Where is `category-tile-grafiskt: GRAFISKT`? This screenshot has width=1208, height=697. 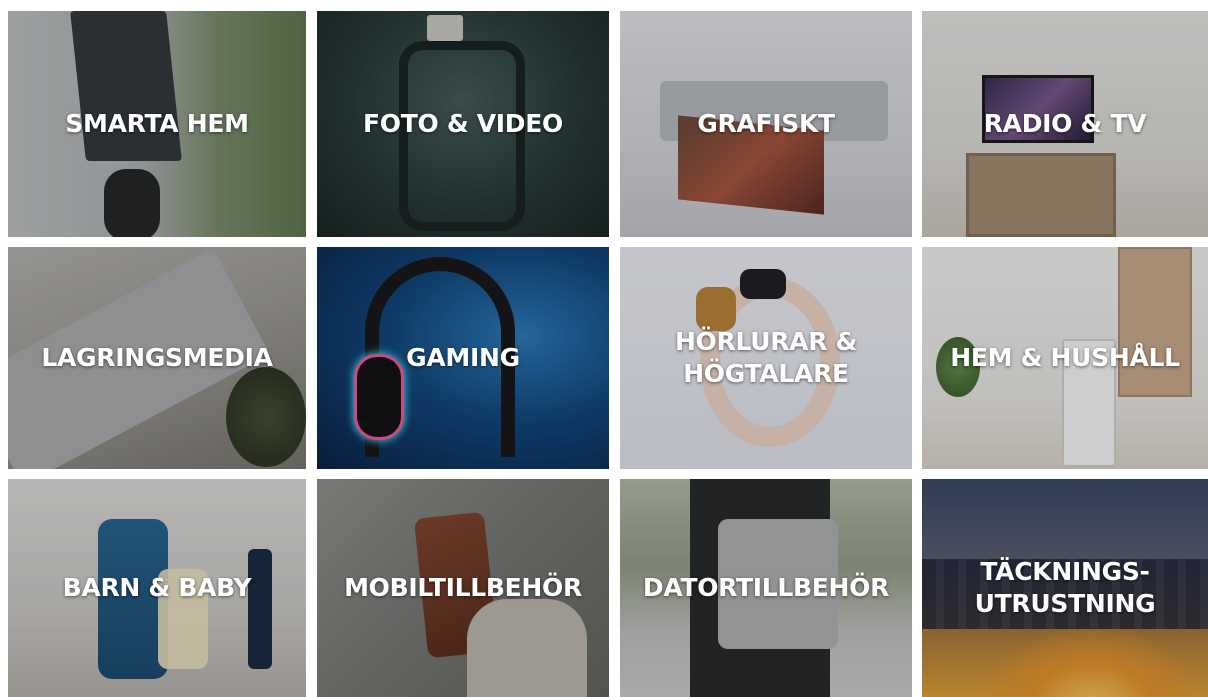 category-tile-grafiskt: GRAFISKT is located at coordinates (766, 124).